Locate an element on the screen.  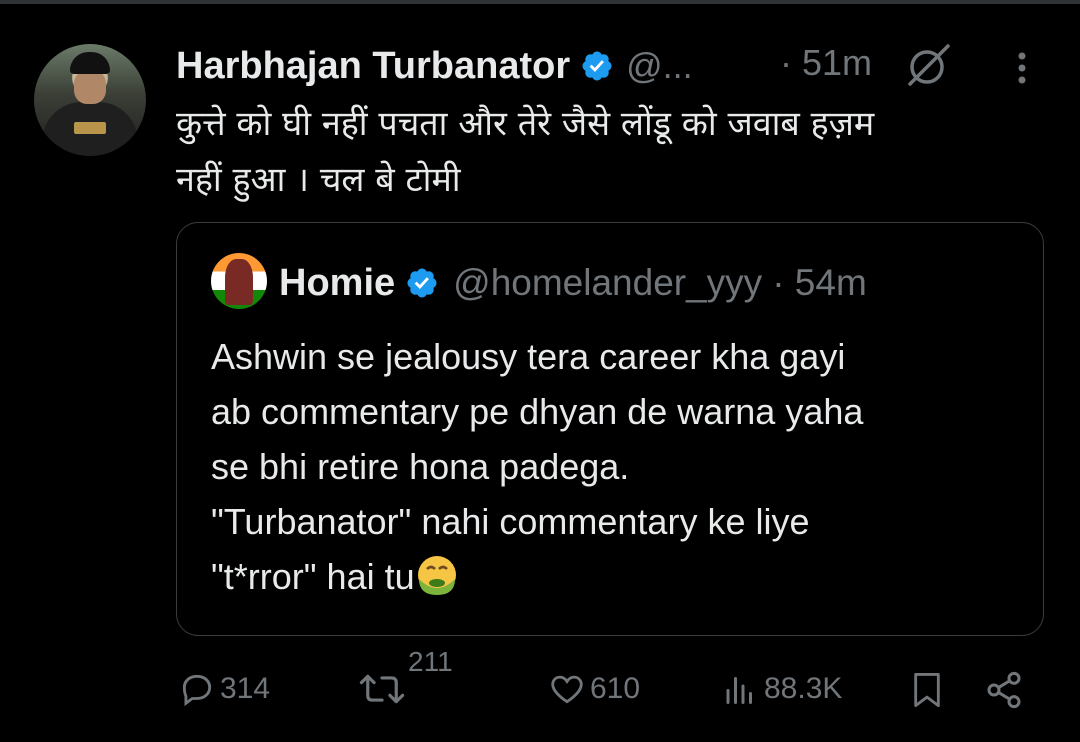
reply-icon is located at coordinates (197, 690).